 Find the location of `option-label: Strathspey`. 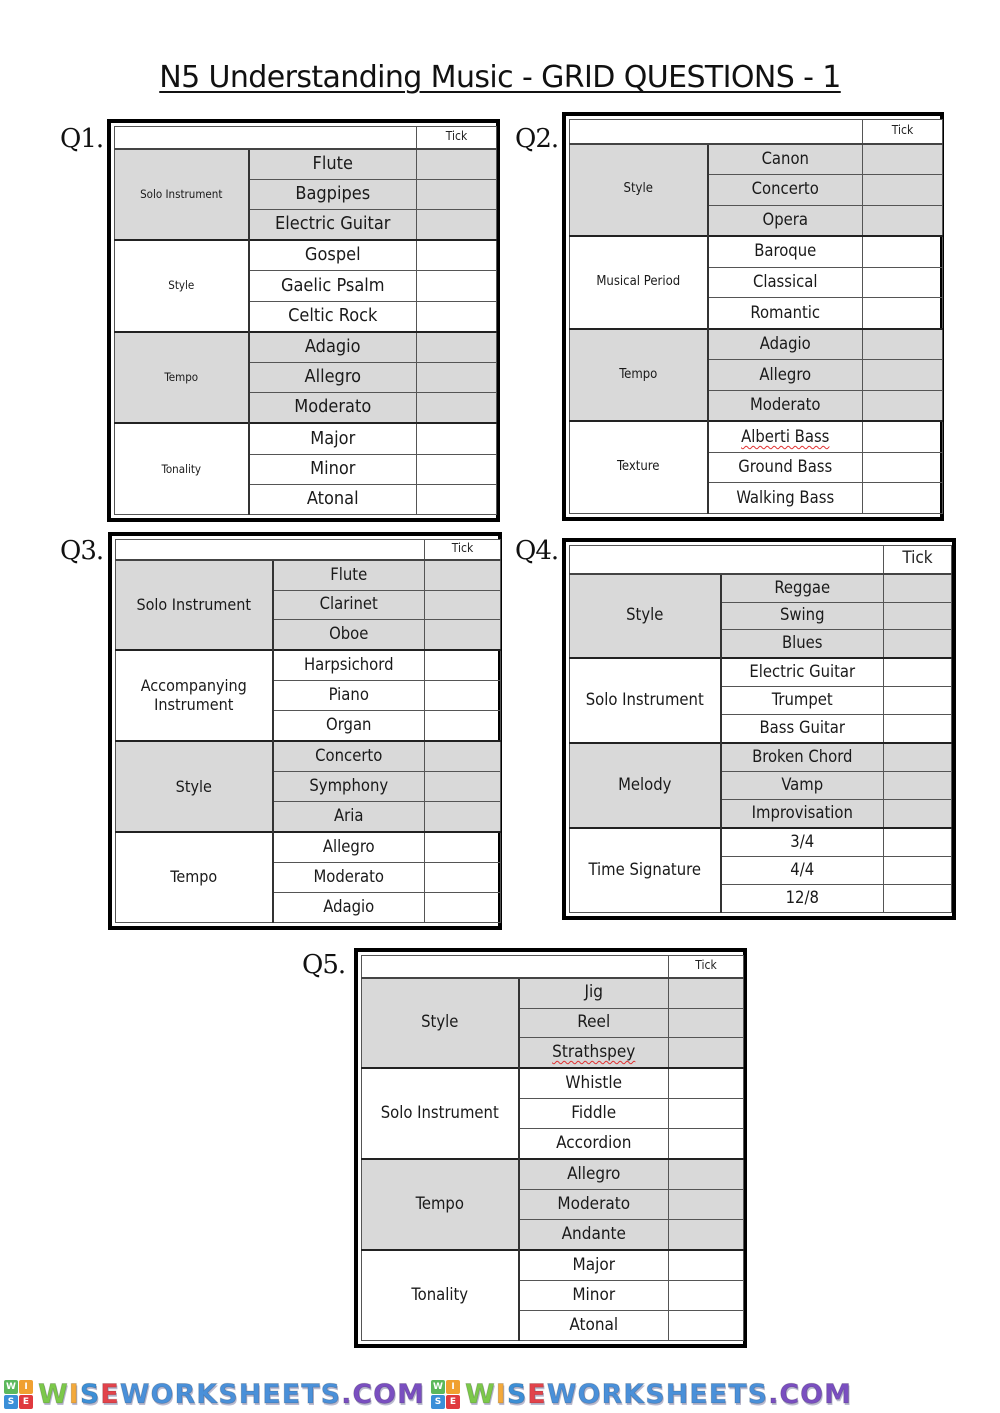

option-label: Strathspey is located at coordinates (593, 1053).